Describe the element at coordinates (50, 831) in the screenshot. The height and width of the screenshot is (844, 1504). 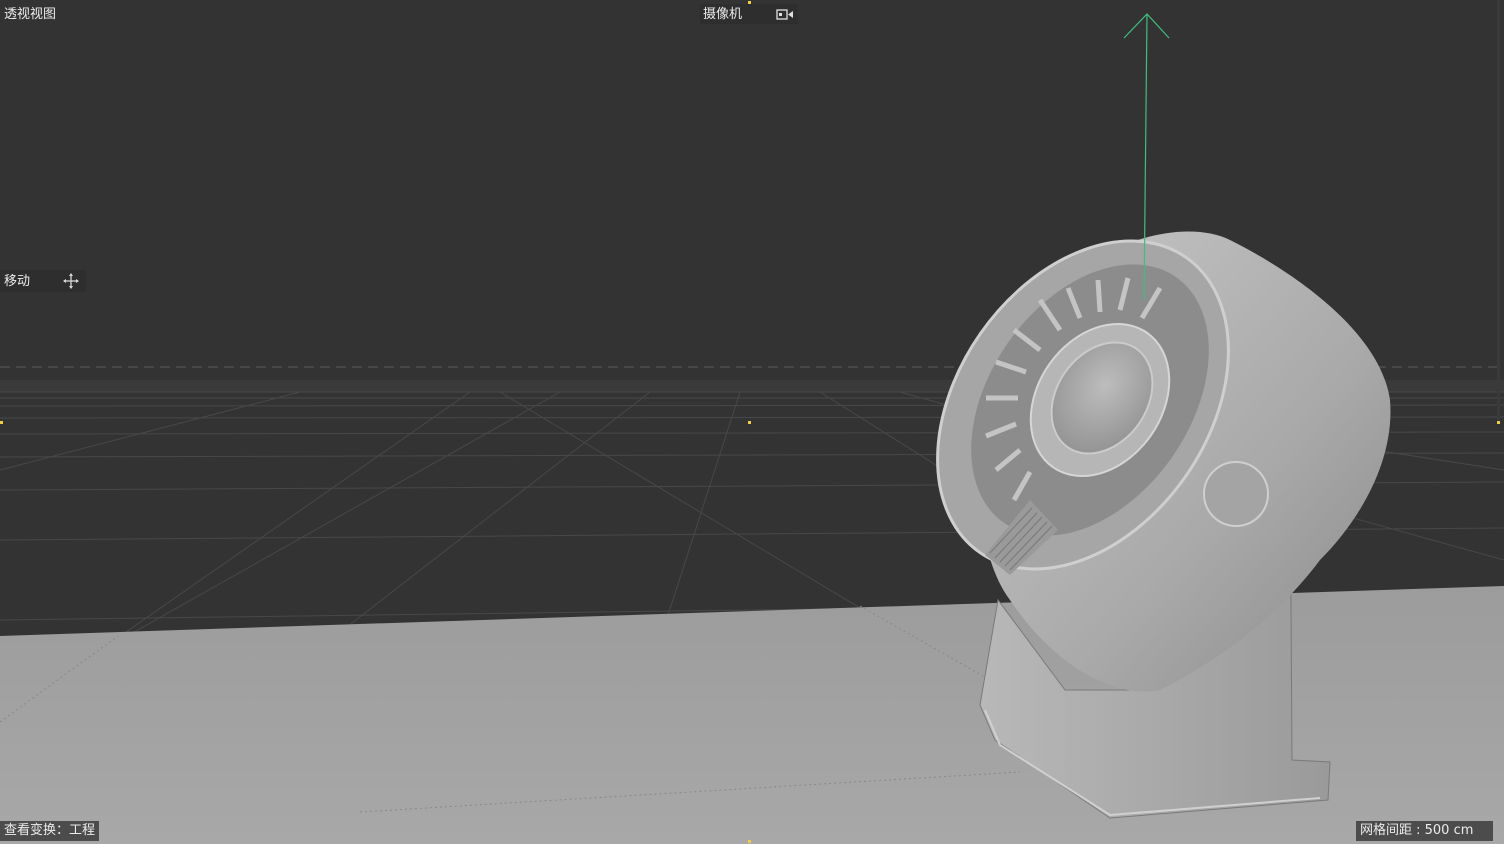
I see `view-transform-label: 查看变换：工程` at that location.